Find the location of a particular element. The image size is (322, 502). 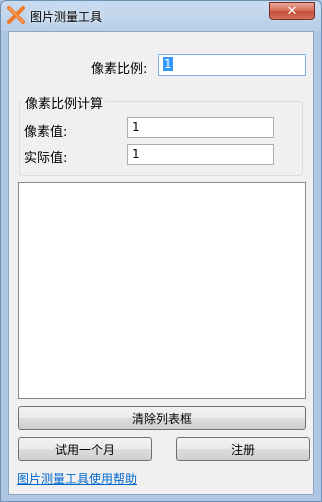

pixel-value-input-text: 1 is located at coordinates (136, 127).